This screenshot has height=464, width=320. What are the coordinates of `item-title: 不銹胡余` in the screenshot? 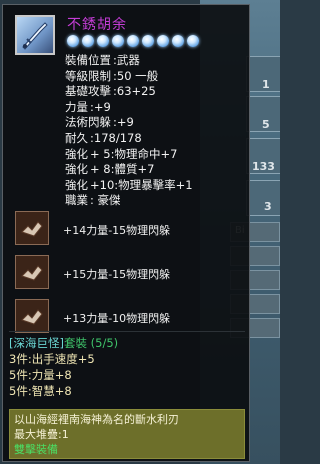 It's located at (97, 25).